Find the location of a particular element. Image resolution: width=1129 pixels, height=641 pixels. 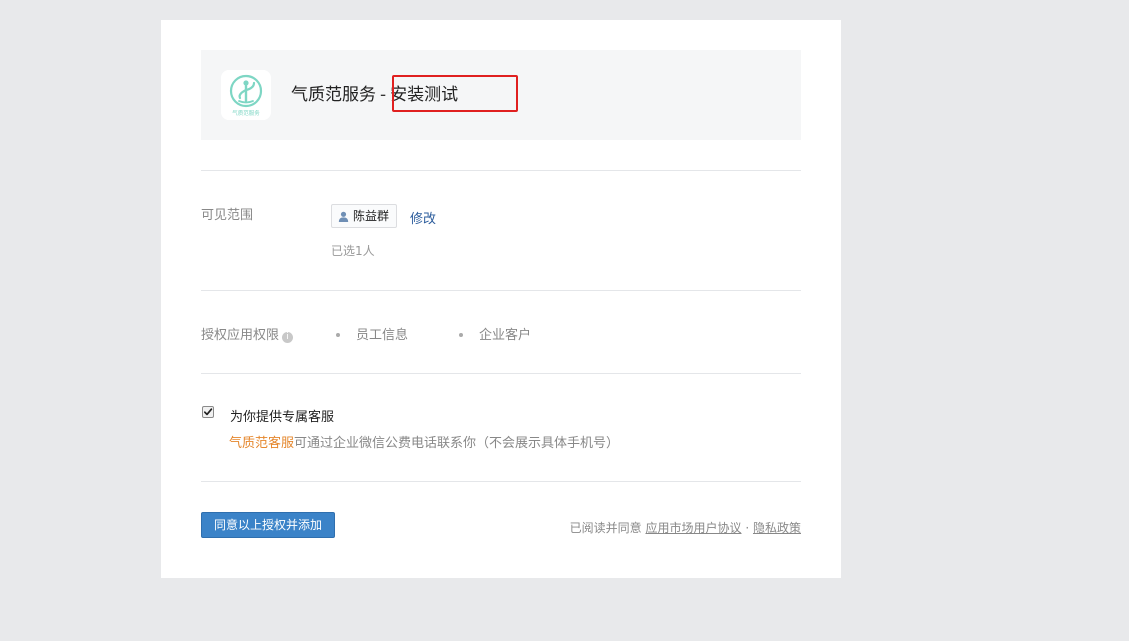

service-description: 气质范客服可通过企业微信公费电话联系你（不会展示具体手机号） is located at coordinates (424, 441).